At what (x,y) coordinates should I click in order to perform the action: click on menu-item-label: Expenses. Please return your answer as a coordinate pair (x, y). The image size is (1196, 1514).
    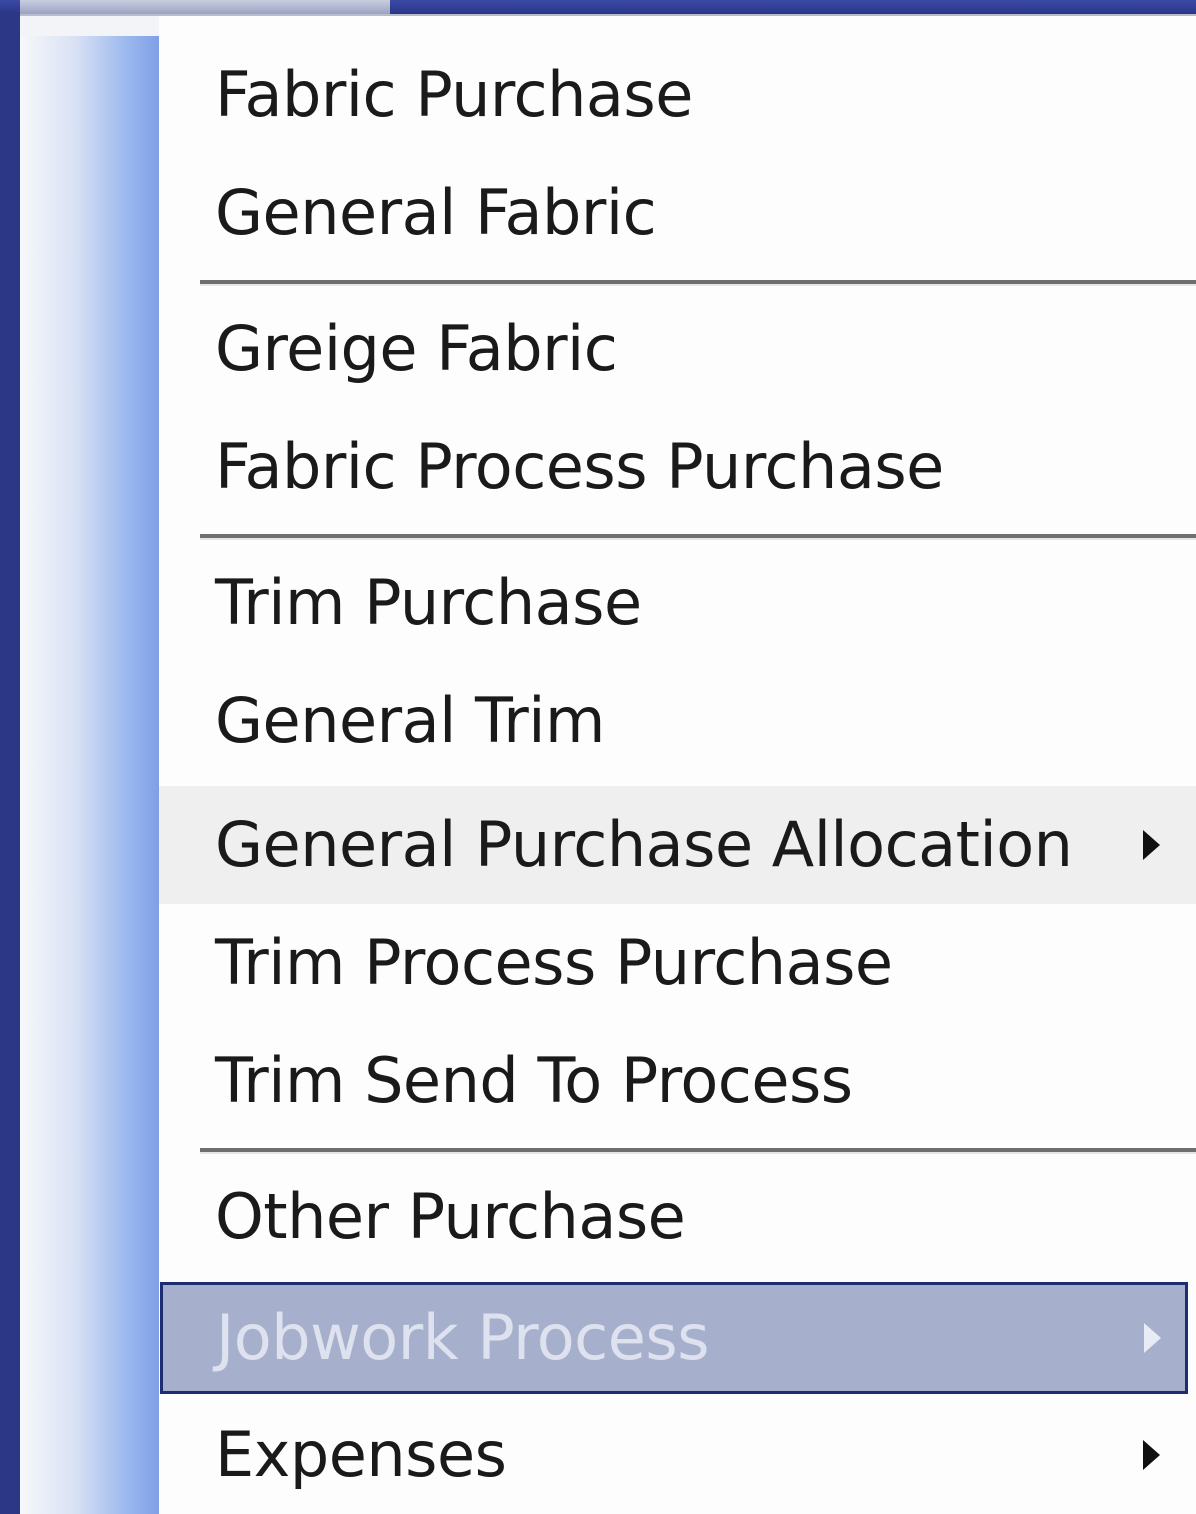
    Looking at the image, I should click on (361, 1454).